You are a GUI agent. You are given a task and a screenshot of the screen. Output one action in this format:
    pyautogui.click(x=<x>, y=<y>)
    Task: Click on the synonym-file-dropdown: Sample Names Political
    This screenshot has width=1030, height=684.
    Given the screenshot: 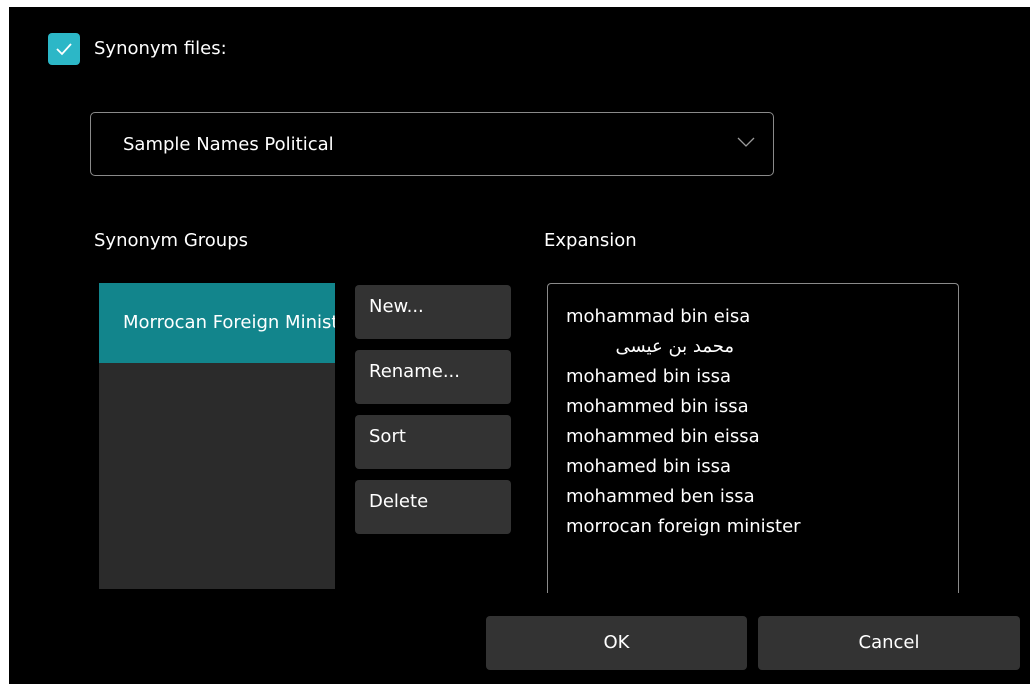 What is the action you would take?
    pyautogui.click(x=432, y=144)
    